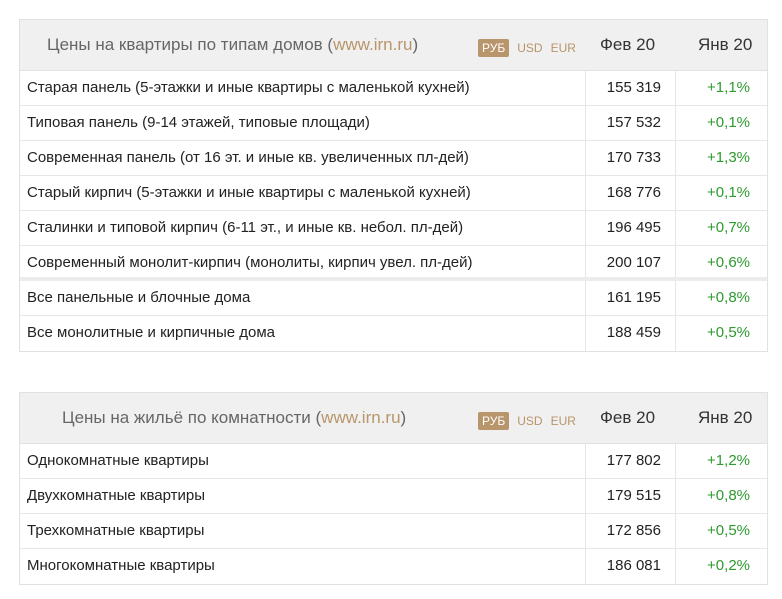 The width and height of the screenshot is (782, 599). I want to click on table-row: Двухкомнатные квартиры 179 515 +0,8%, so click(393, 496).